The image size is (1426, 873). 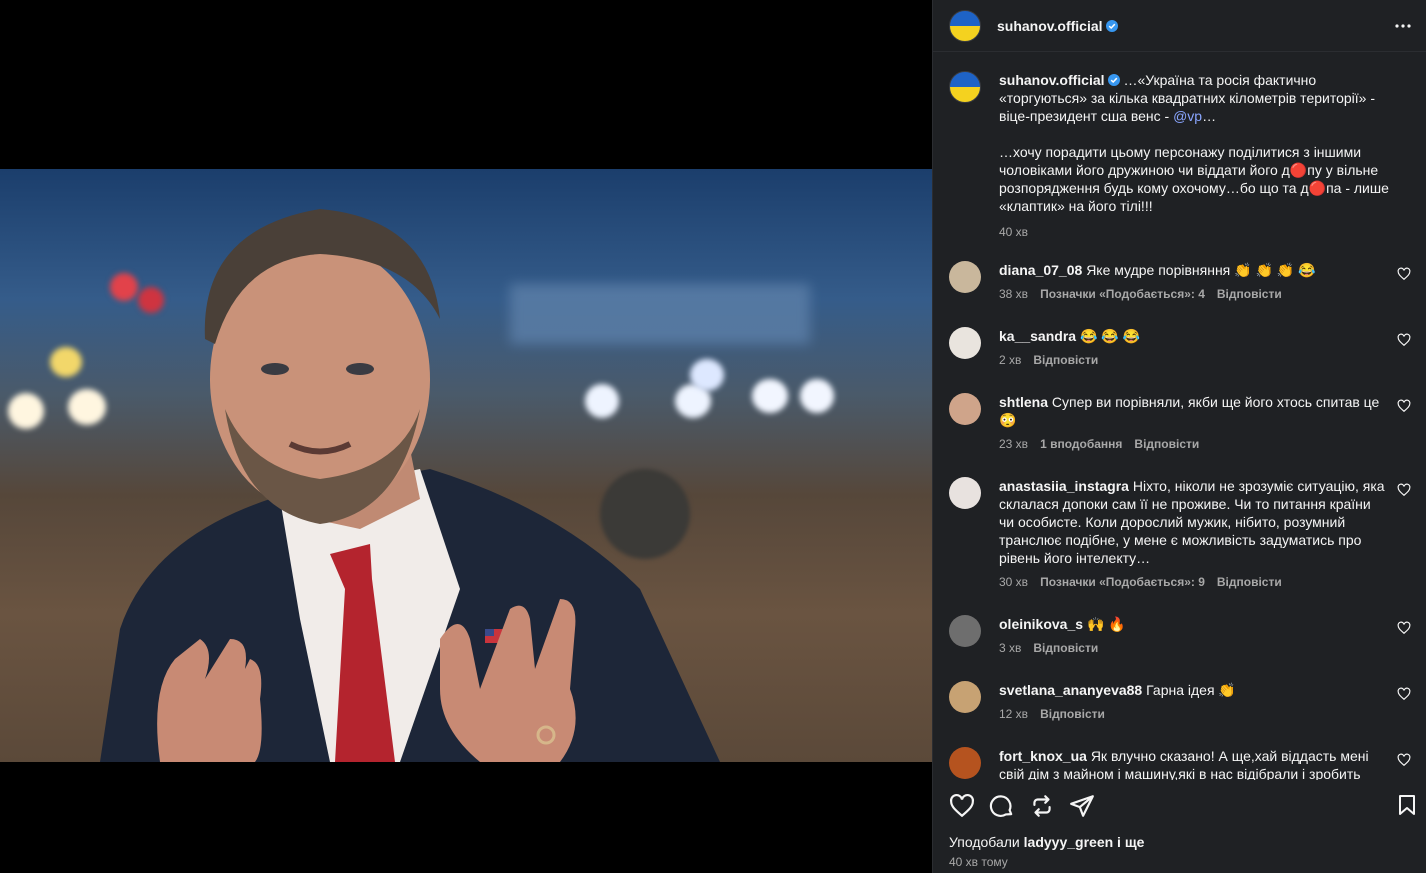 What do you see at coordinates (1014, 582) in the screenshot?
I see `comment-time: 30 хв` at bounding box center [1014, 582].